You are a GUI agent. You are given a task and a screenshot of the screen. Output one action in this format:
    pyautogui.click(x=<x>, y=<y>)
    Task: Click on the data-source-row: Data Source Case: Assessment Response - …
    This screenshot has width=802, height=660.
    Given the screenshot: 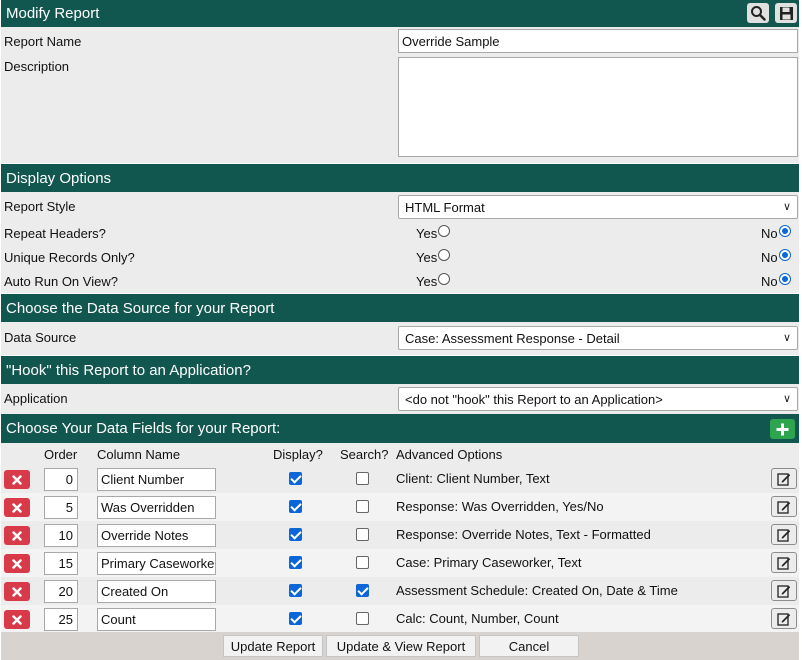 What is the action you would take?
    pyautogui.click(x=400, y=338)
    